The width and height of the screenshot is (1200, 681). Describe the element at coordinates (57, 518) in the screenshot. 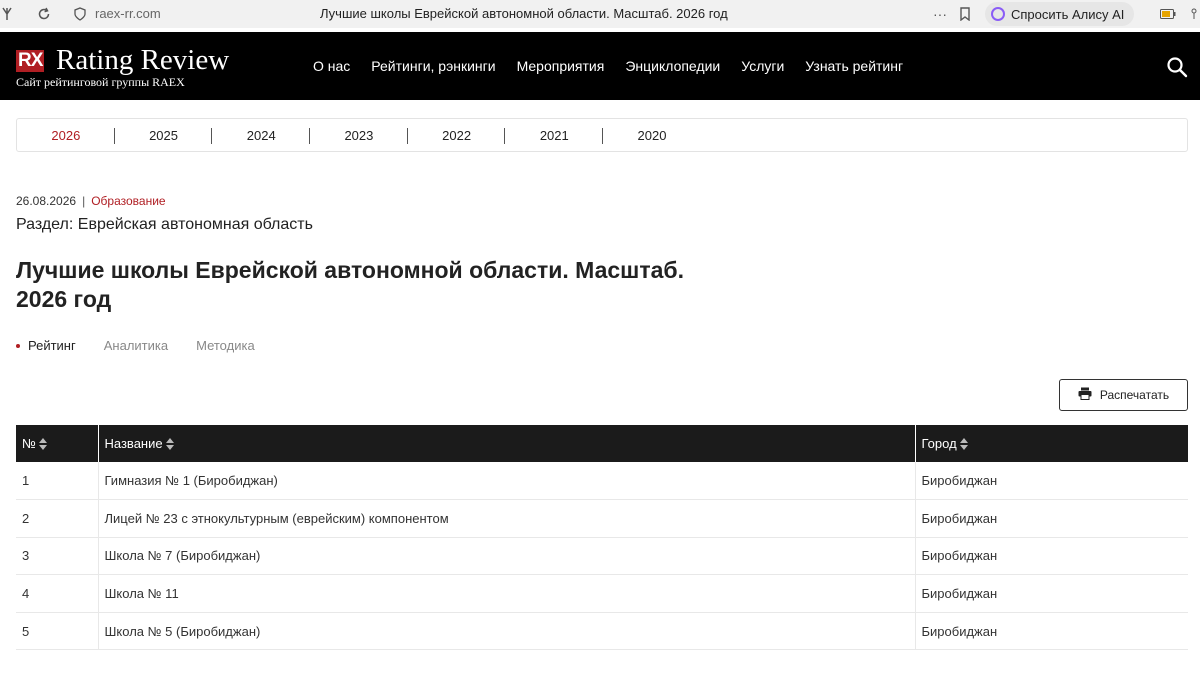

I see `cell-rank: 2` at that location.